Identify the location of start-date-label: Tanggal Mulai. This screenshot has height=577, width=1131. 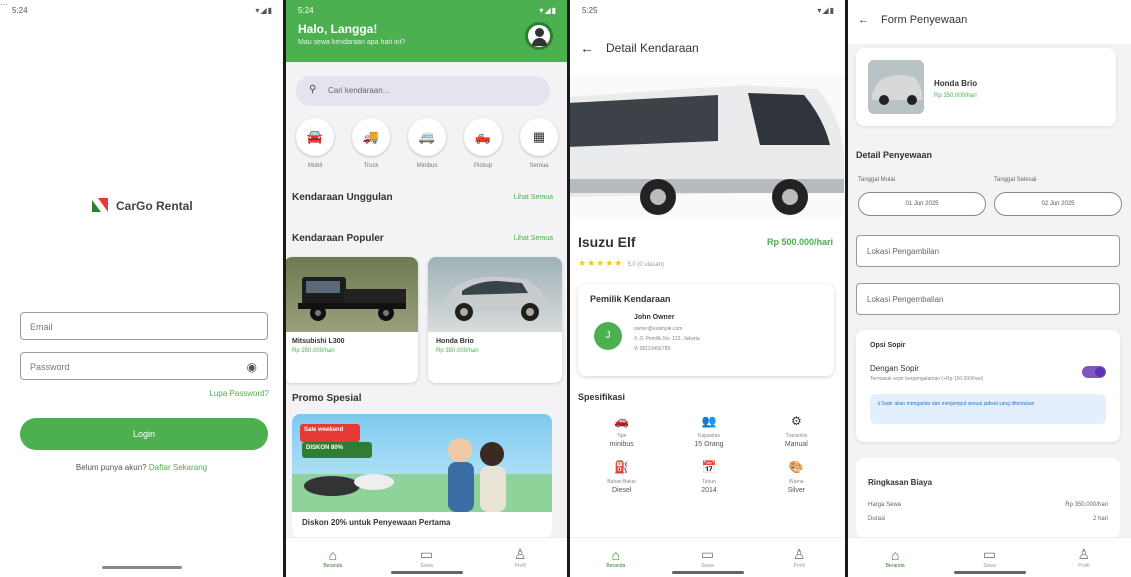
(877, 180).